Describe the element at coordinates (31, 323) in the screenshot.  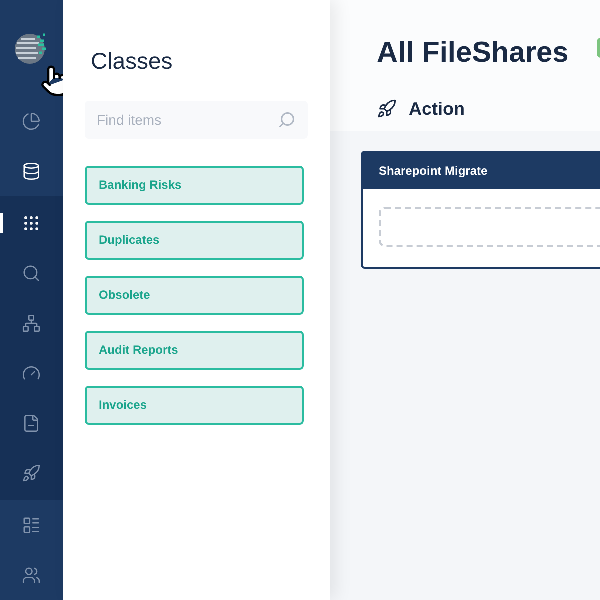
I see `hierarchy-icon` at that location.